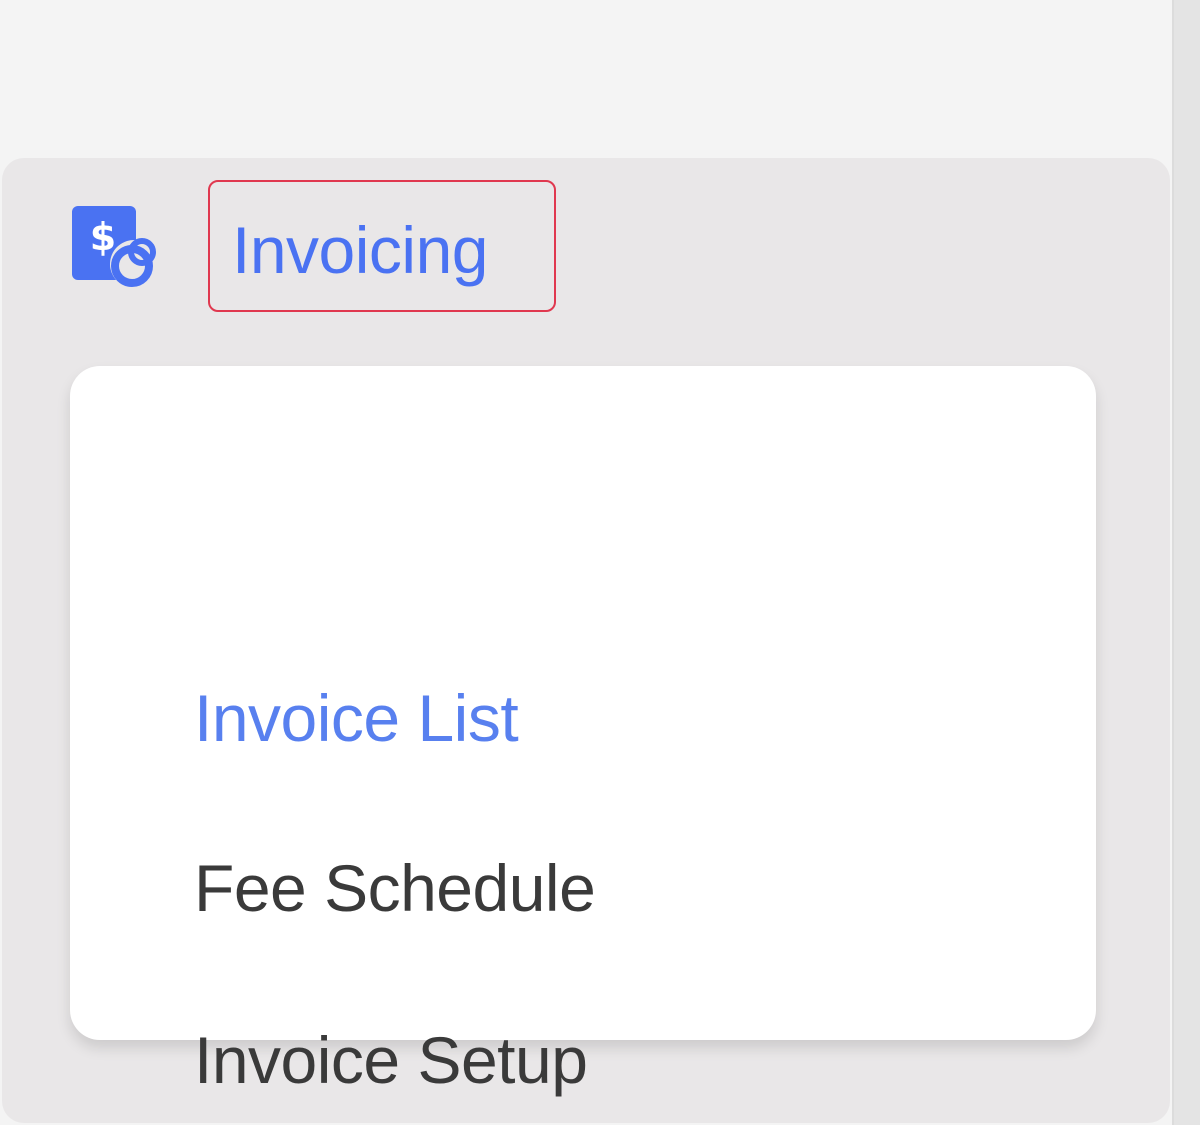 The image size is (1200, 1125). What do you see at coordinates (1186, 562) in the screenshot?
I see `scrollbar-track` at bounding box center [1186, 562].